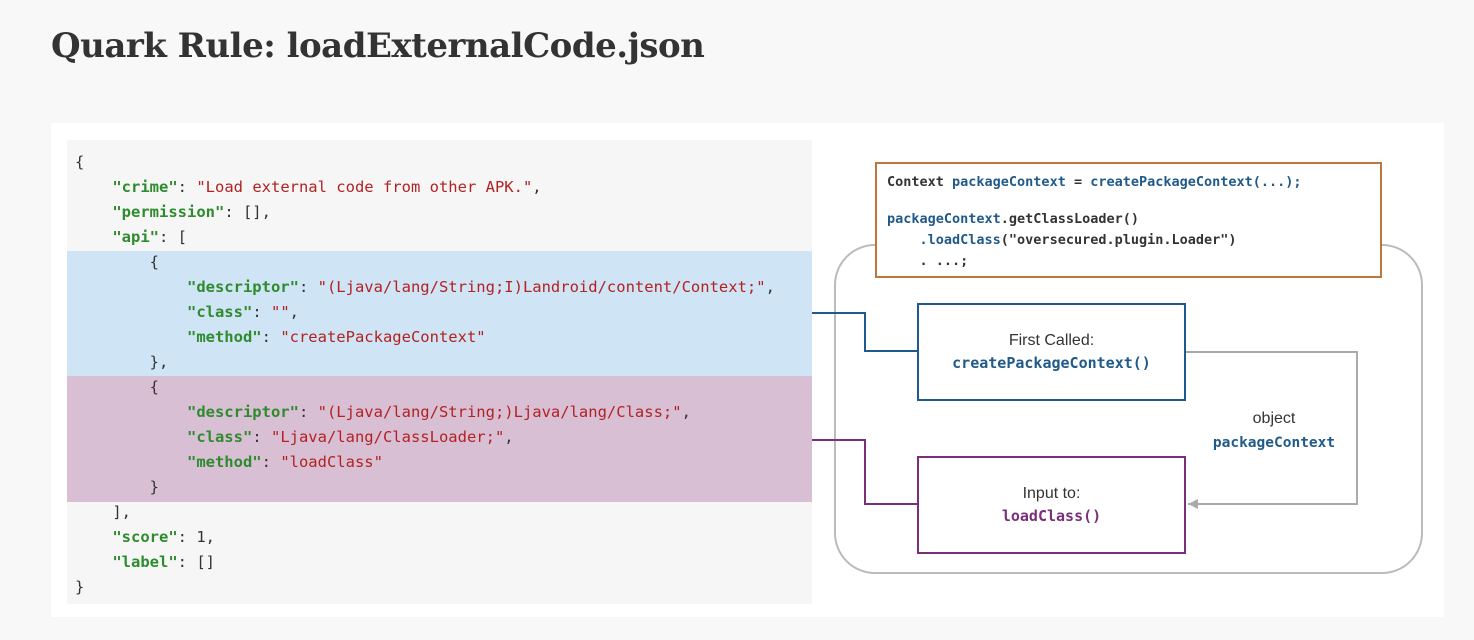 This screenshot has width=1474, height=640. I want to click on snippet-assign: =, so click(1078, 182).